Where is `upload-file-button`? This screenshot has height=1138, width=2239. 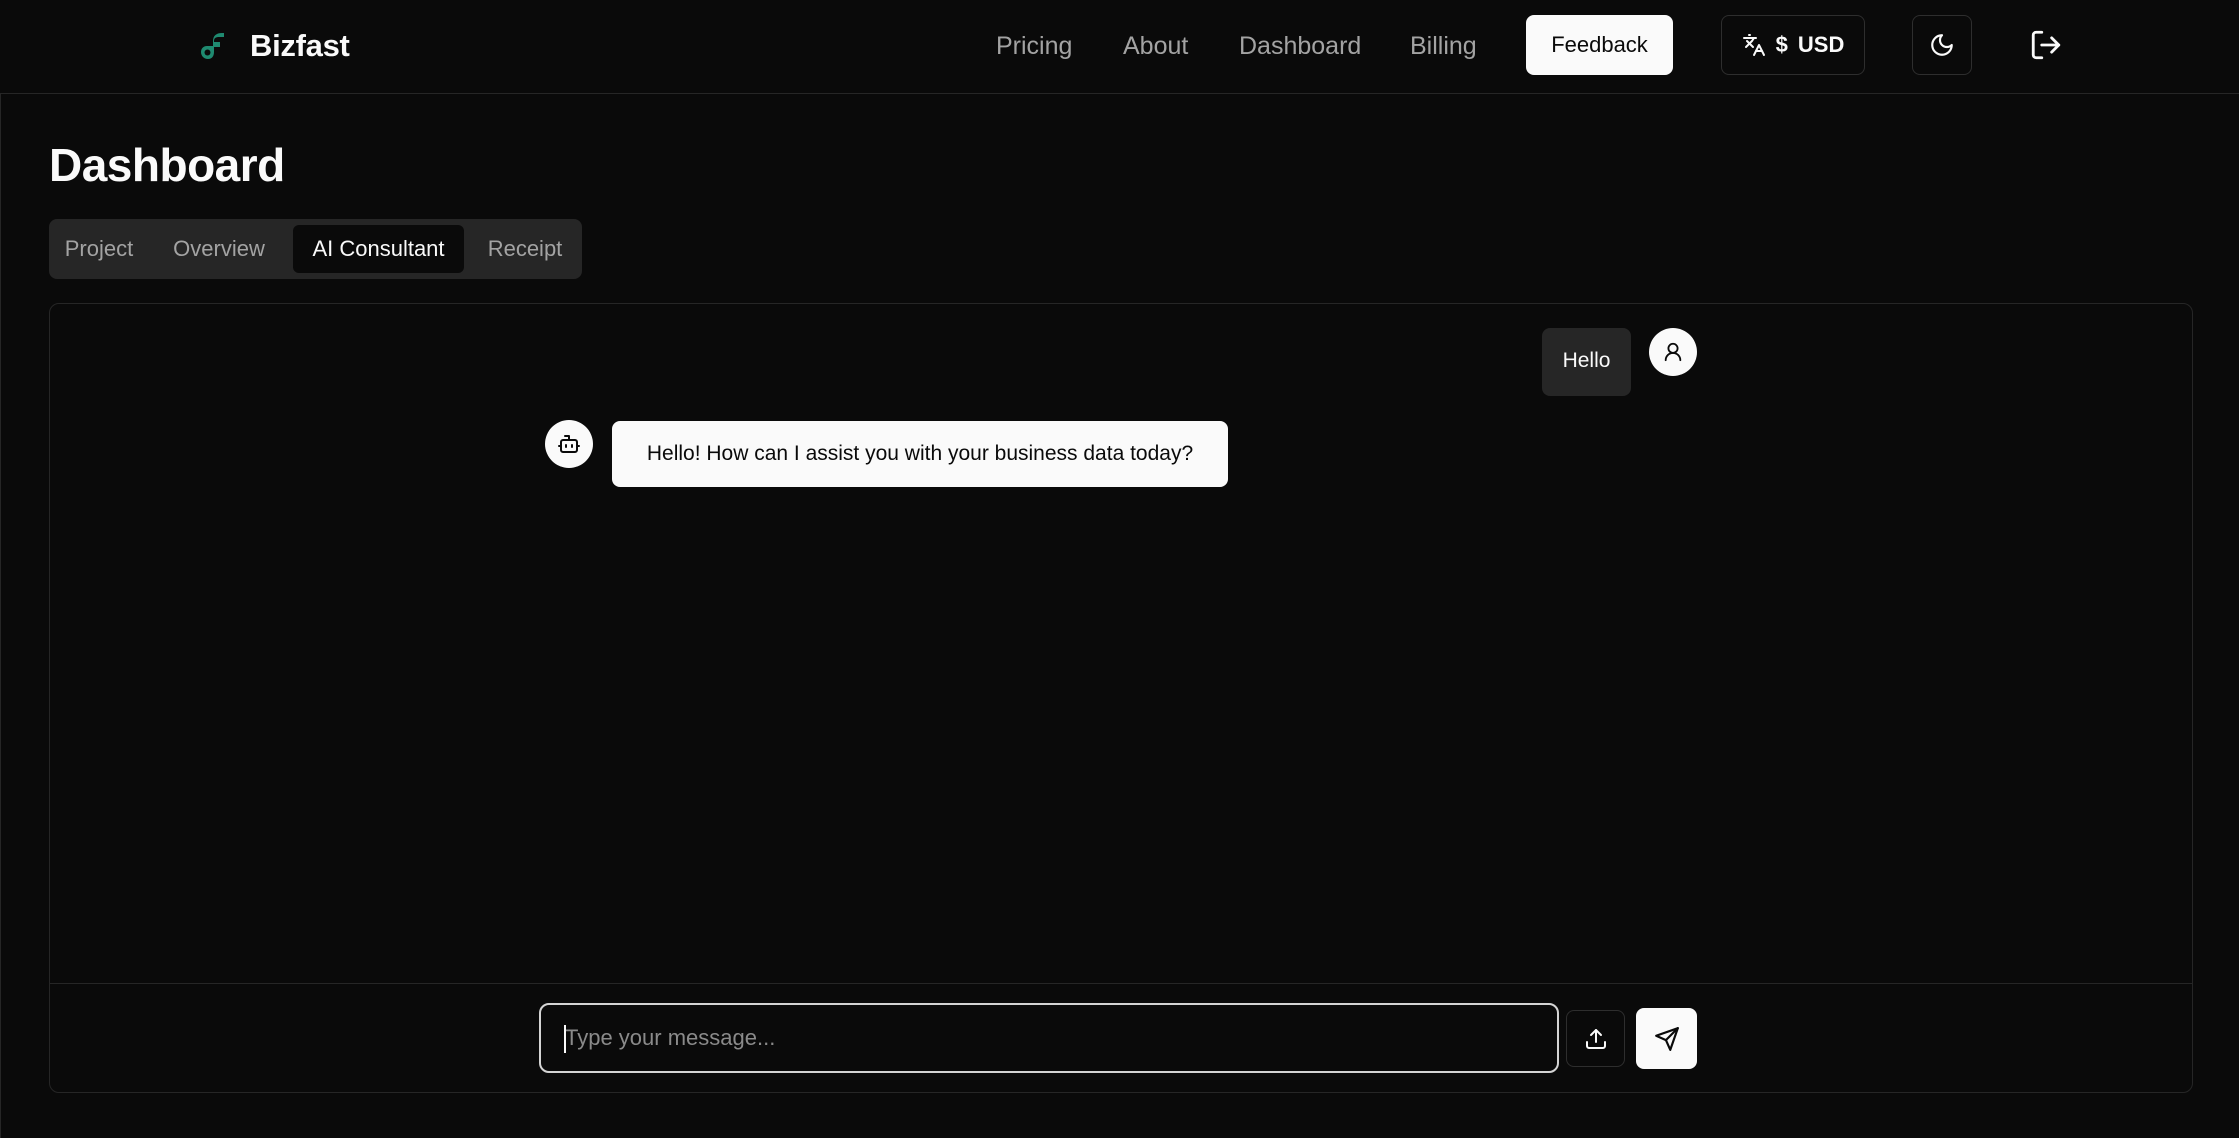 upload-file-button is located at coordinates (1595, 1038).